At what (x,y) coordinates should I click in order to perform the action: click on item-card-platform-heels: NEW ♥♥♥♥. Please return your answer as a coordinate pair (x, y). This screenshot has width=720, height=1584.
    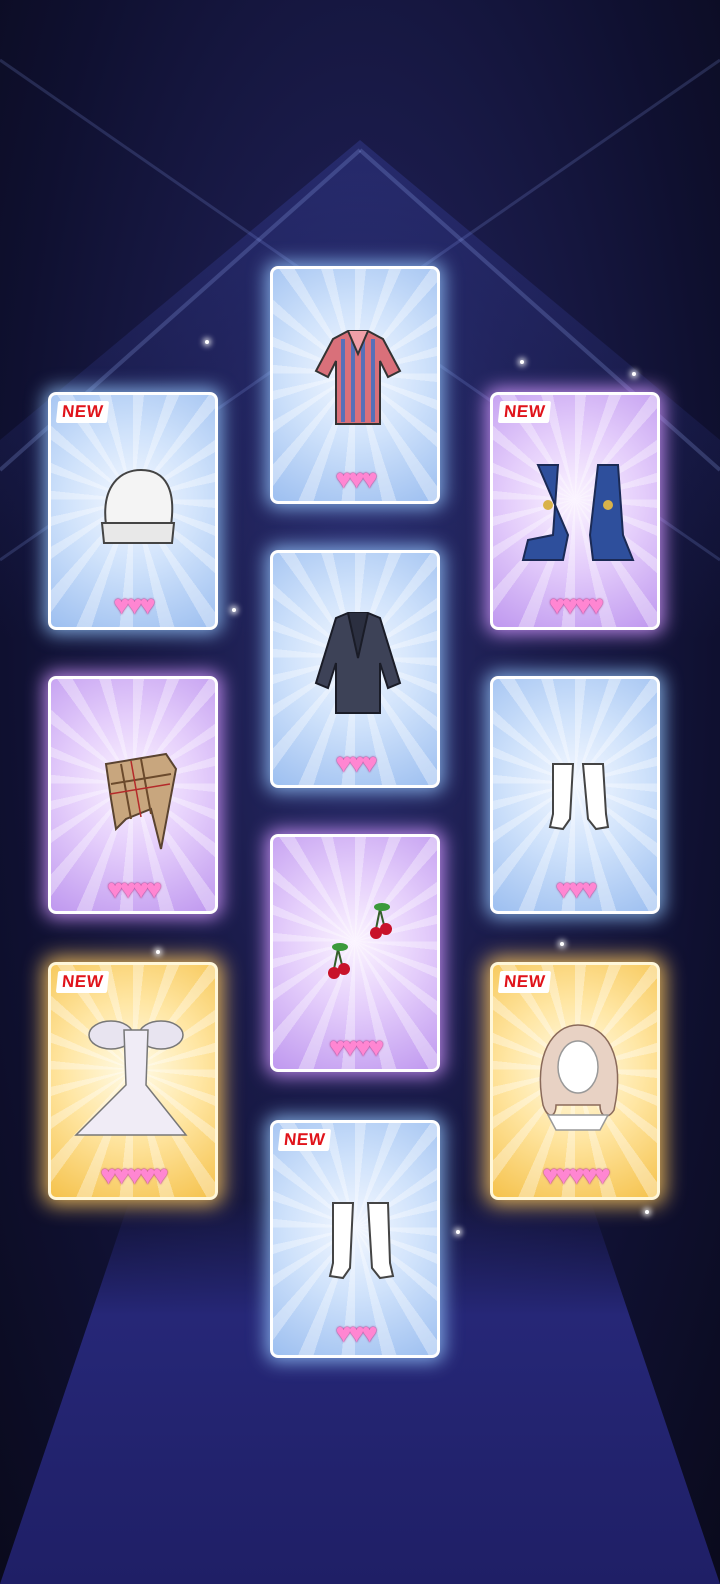
    Looking at the image, I should click on (575, 511).